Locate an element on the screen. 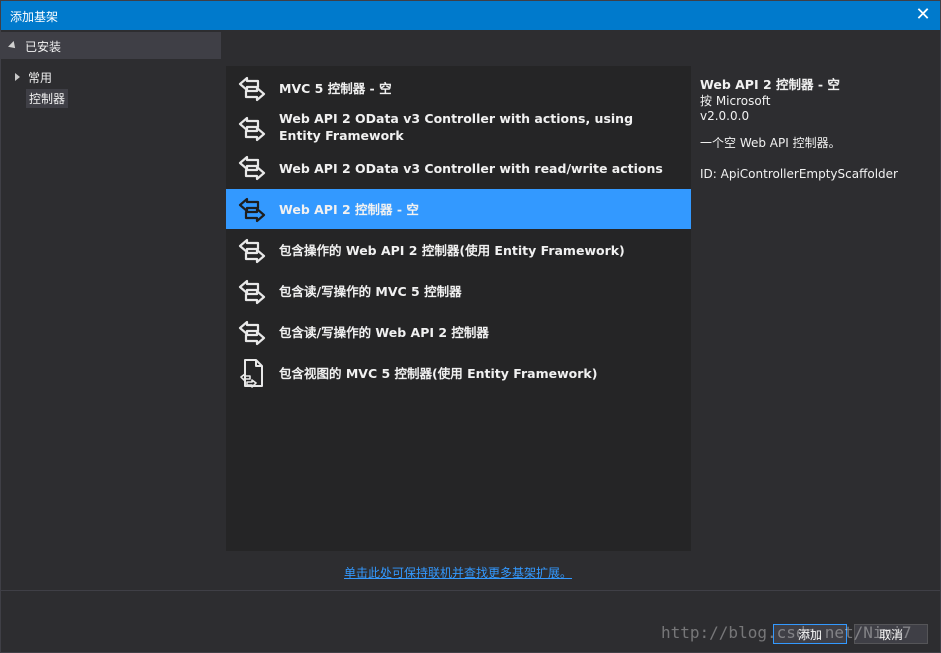  add-button: 添加 is located at coordinates (810, 634).